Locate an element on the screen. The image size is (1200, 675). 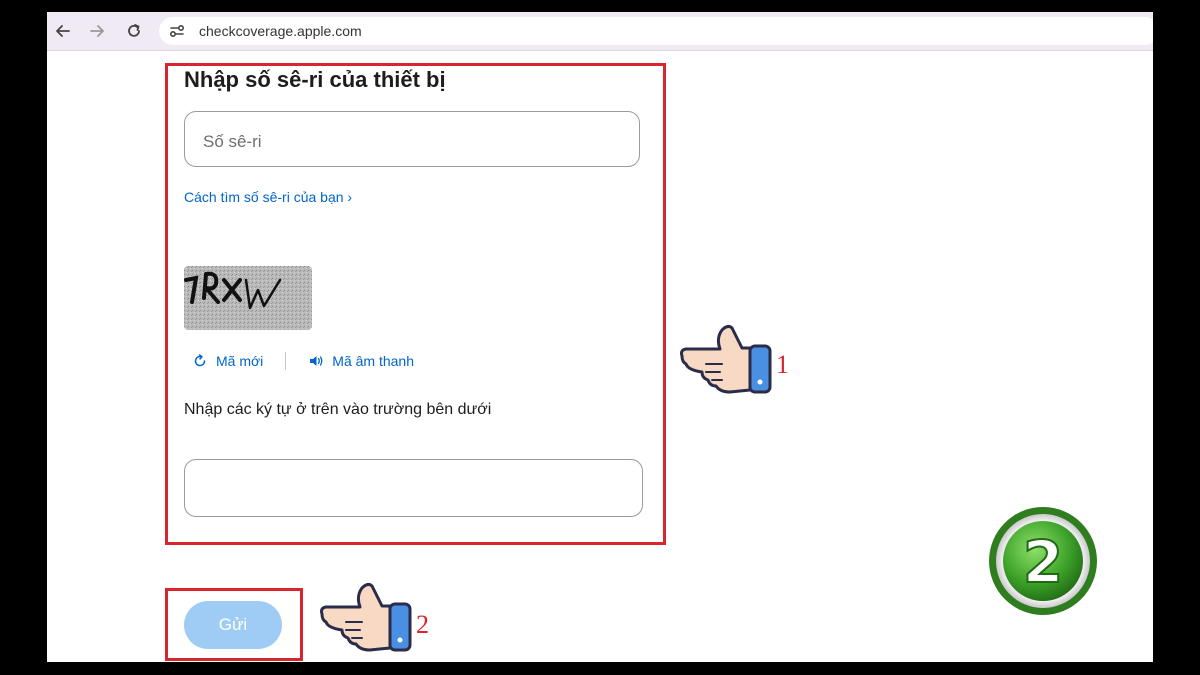
new-code-button: Mã mới is located at coordinates (227, 361).